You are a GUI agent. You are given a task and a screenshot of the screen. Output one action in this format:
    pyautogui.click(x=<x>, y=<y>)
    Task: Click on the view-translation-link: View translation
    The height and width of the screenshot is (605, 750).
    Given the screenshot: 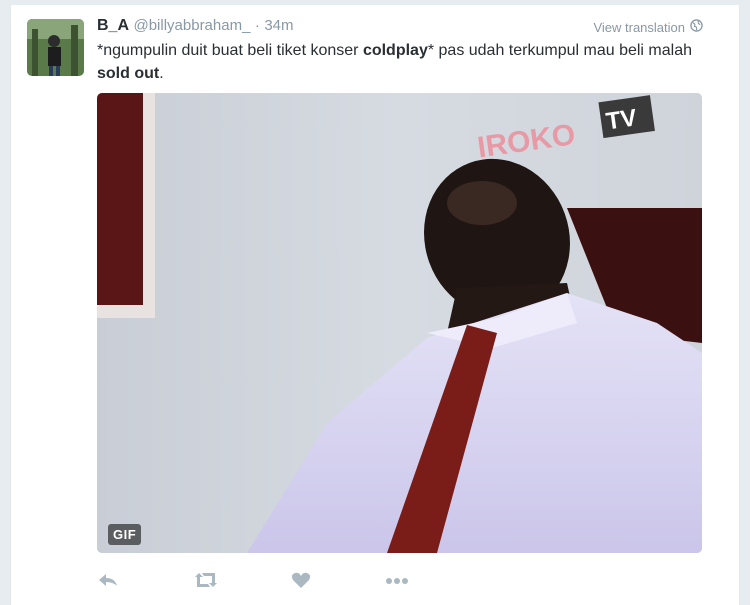 What is the action you would take?
    pyautogui.click(x=648, y=27)
    